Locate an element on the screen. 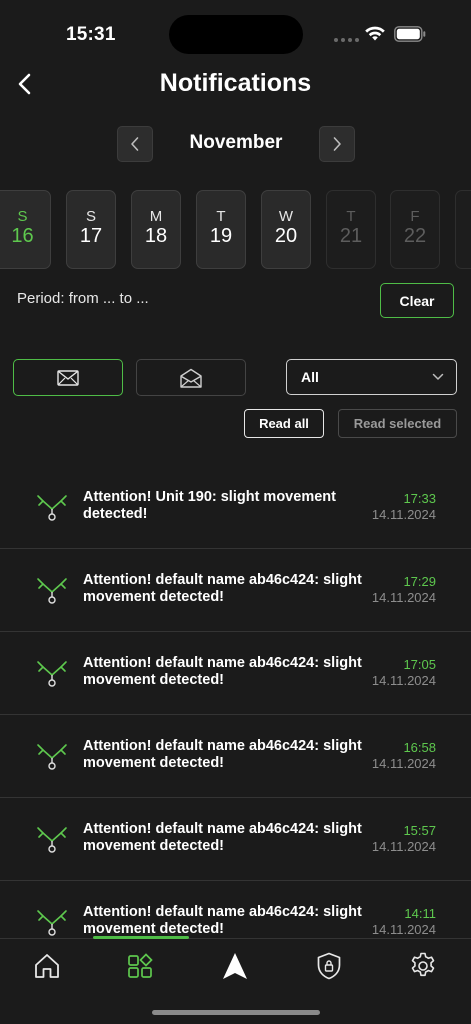 This screenshot has height=1024, width=471. day-number: 21 is located at coordinates (351, 236).